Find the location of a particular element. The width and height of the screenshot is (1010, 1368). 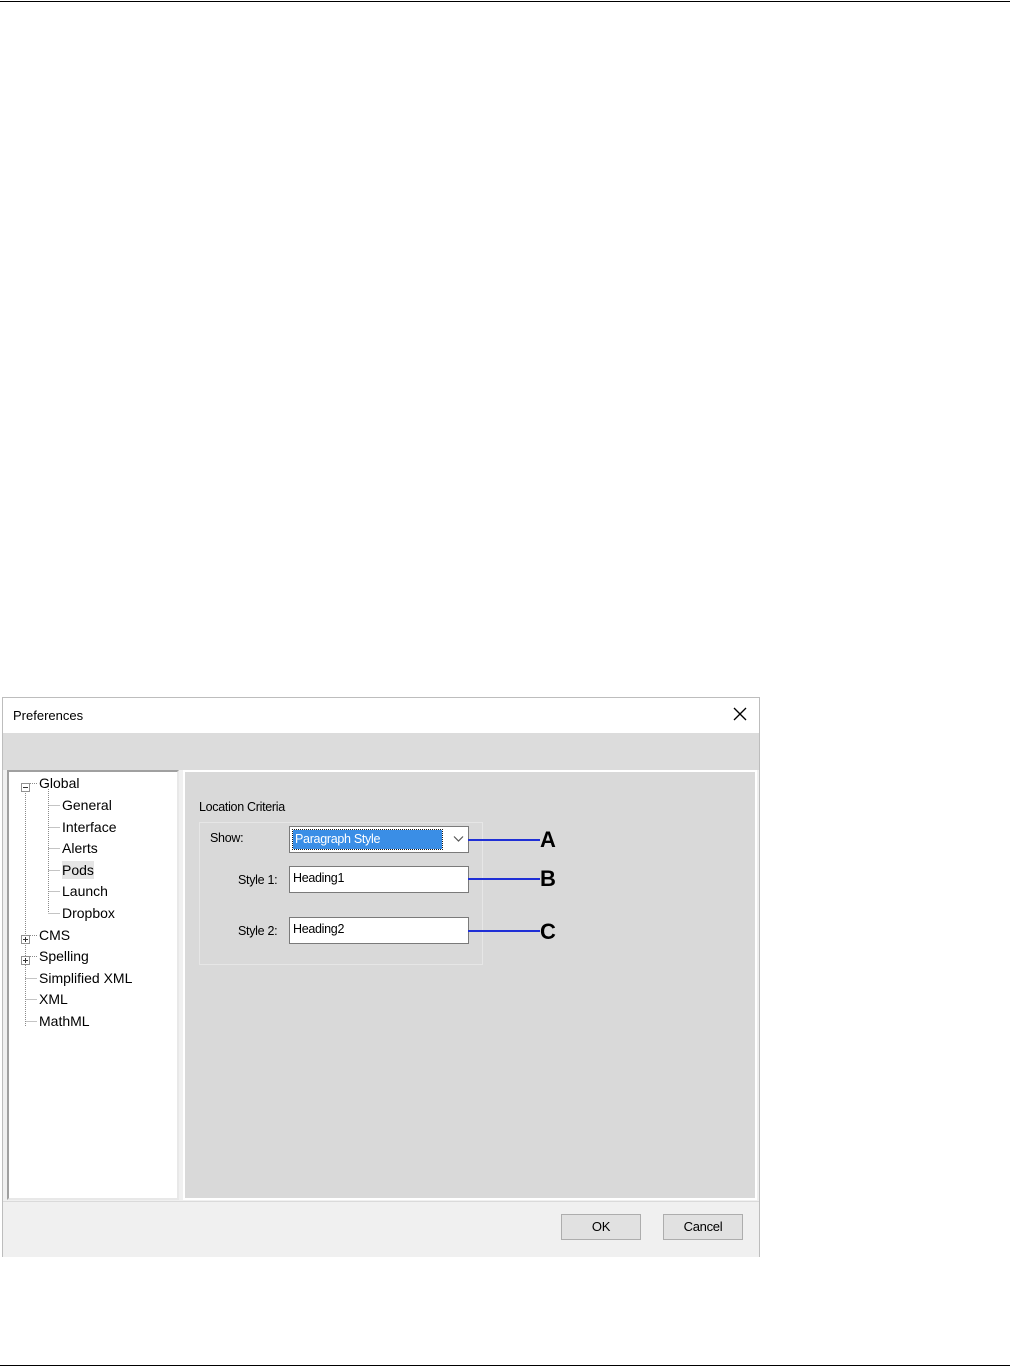

close-button is located at coordinates (740, 715).